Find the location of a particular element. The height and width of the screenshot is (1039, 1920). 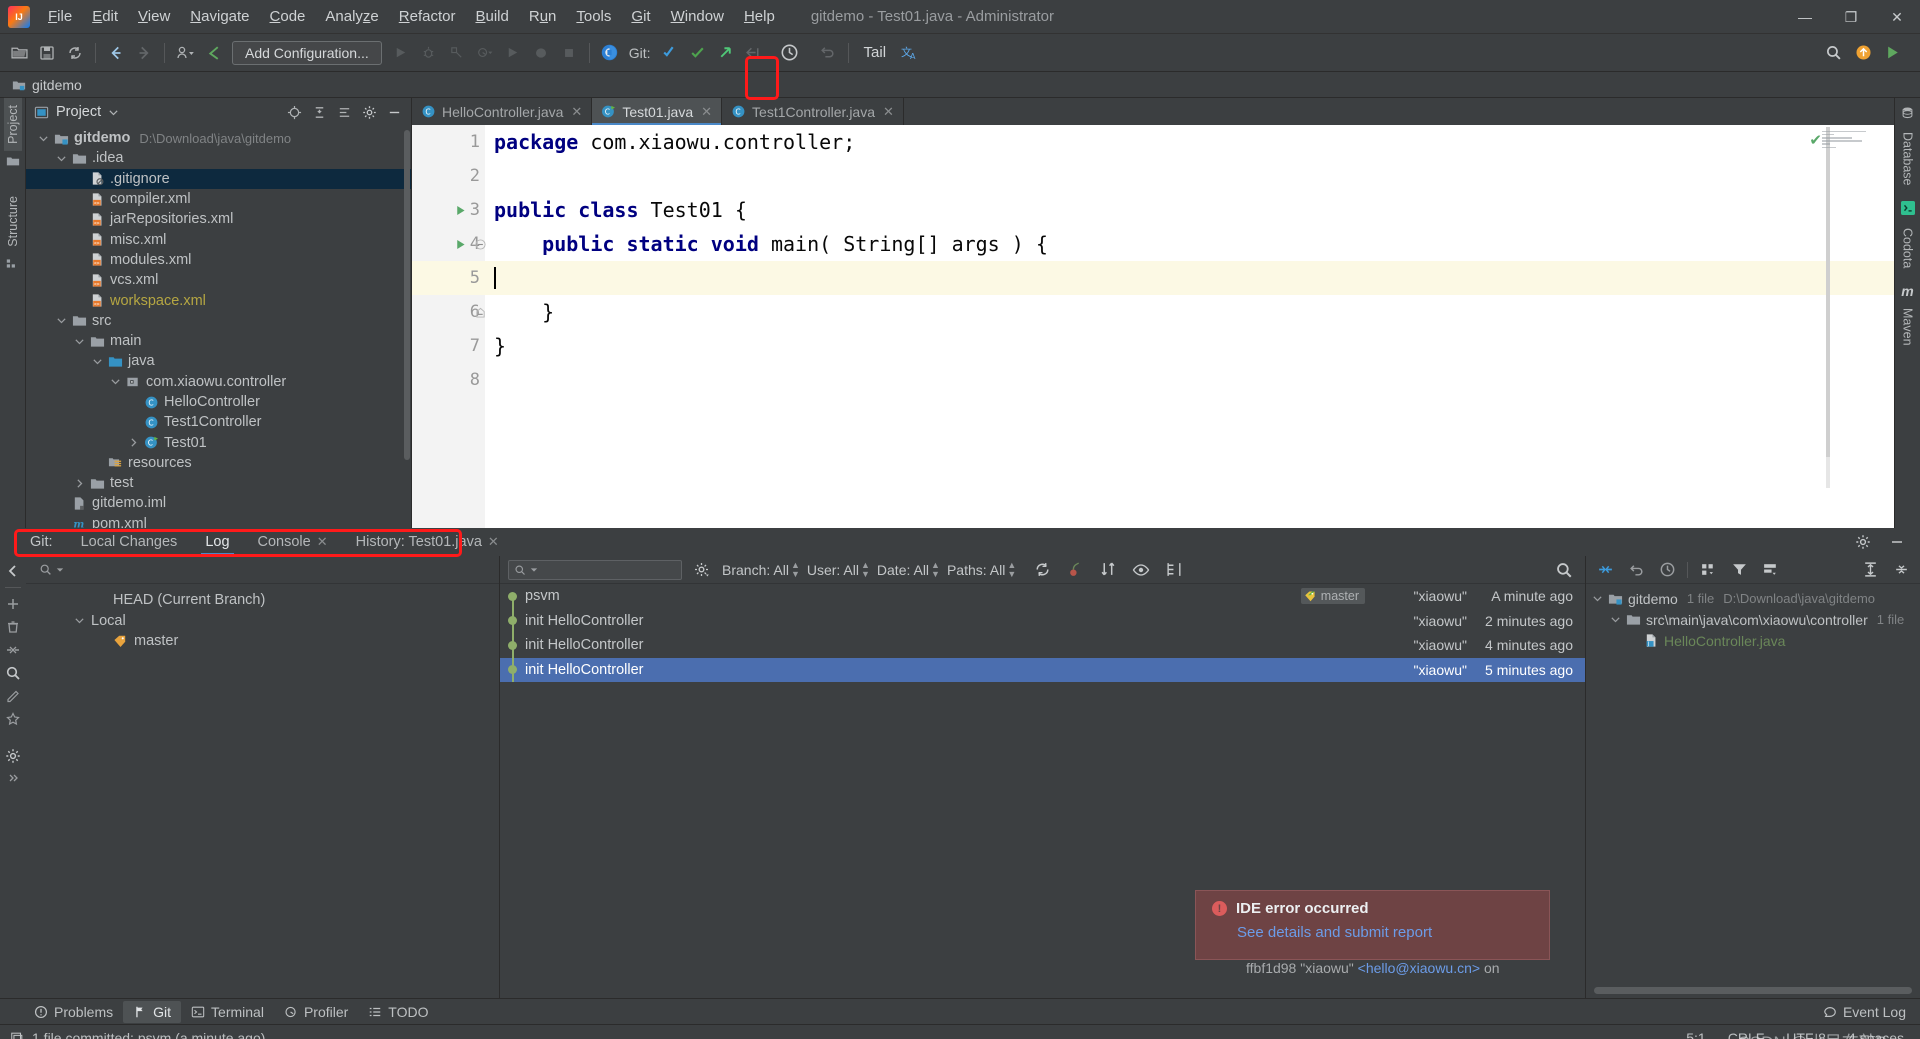

branch-search-input is located at coordinates (262, 570).